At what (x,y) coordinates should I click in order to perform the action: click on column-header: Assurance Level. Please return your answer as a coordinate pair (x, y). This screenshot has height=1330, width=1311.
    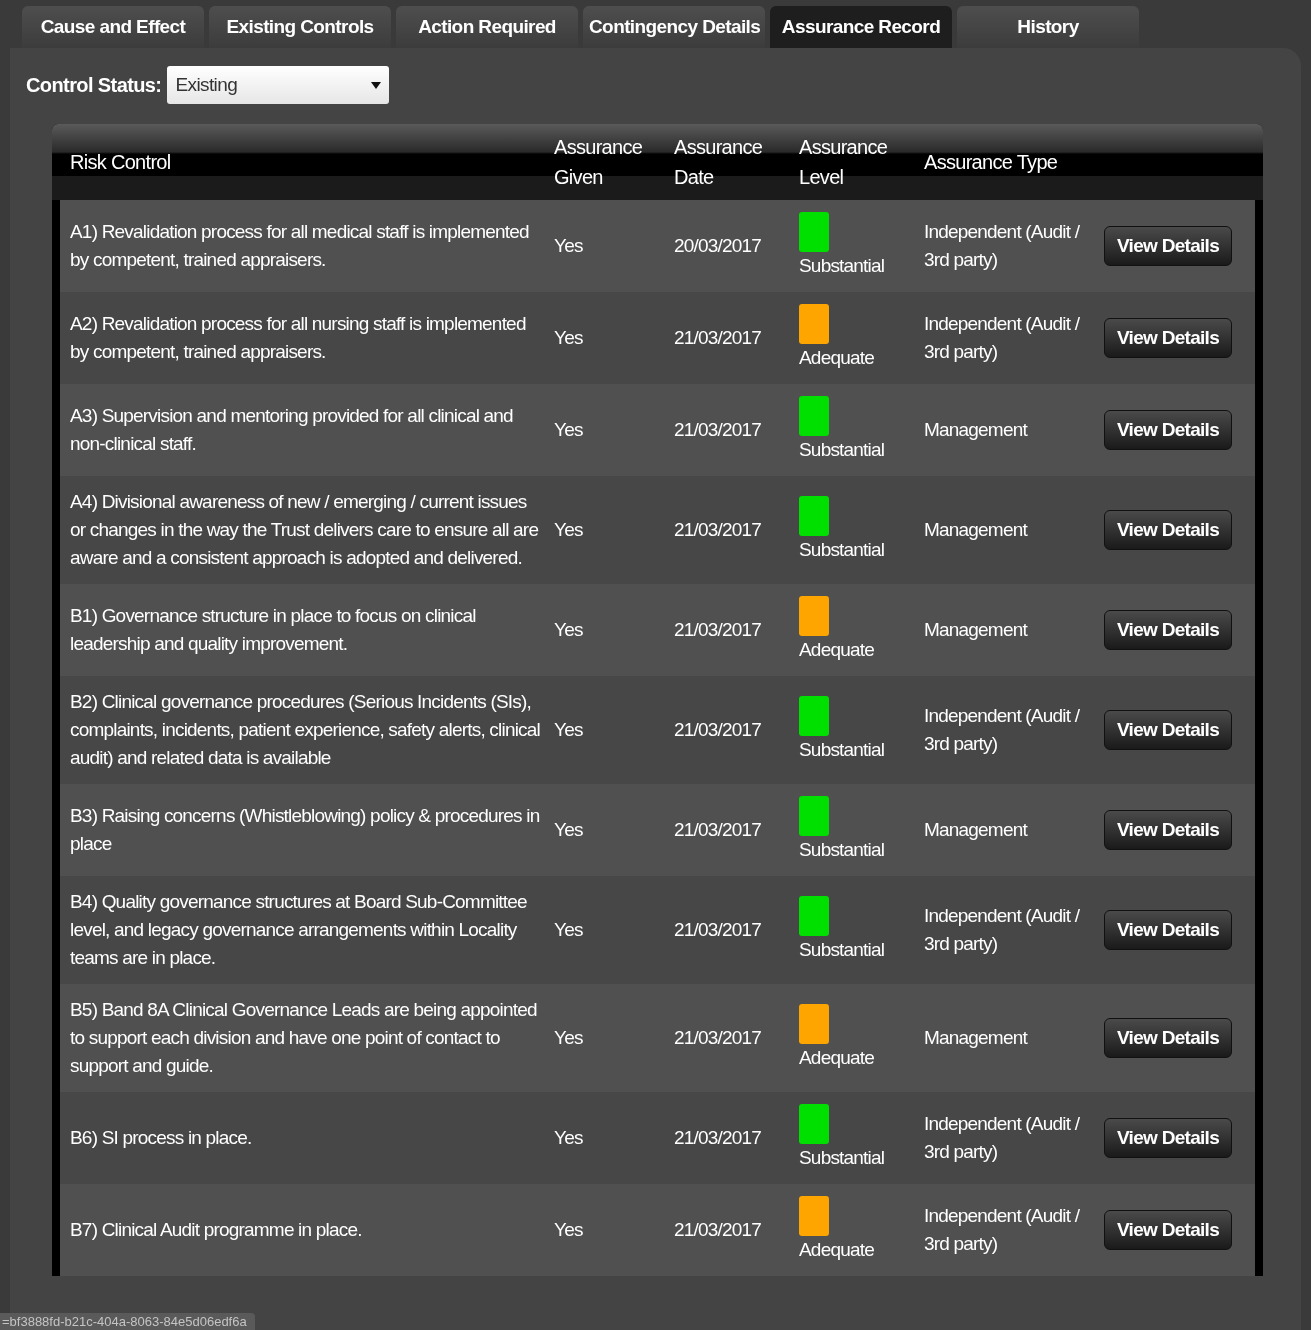
    Looking at the image, I should click on (844, 162).